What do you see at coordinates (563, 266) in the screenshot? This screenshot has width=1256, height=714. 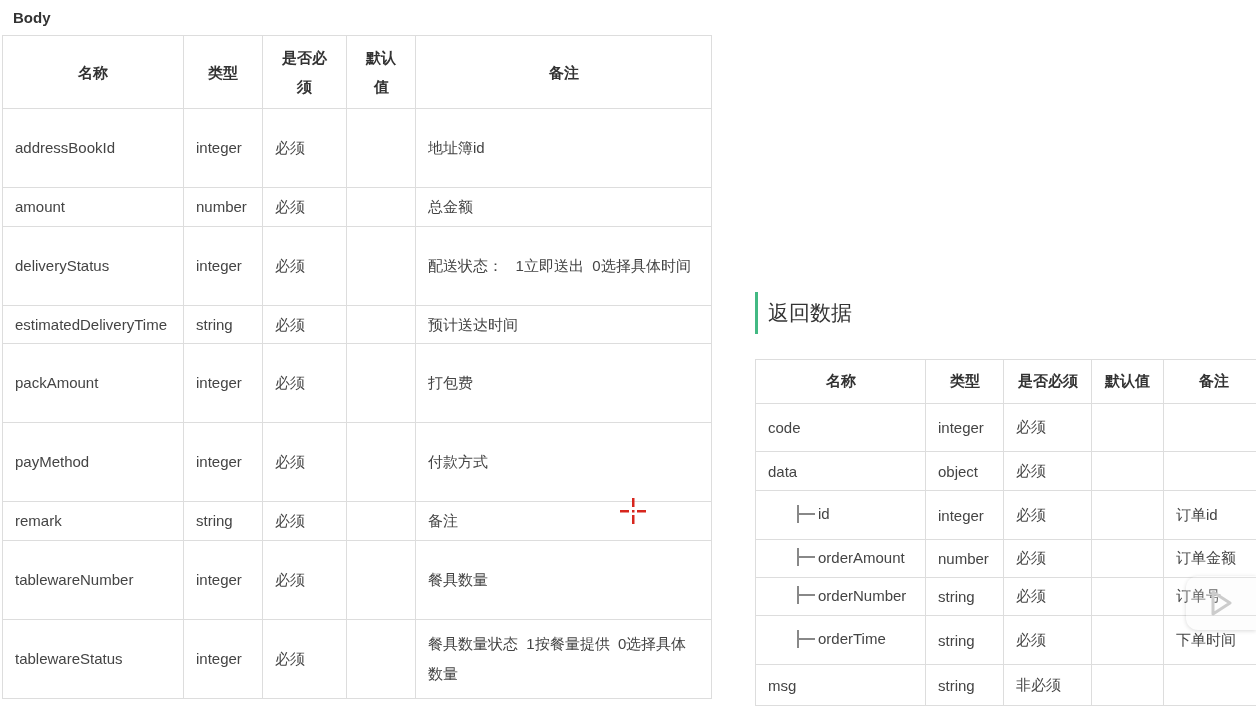 I see `table-cell: 配送状态： 1立即送出 0选择具体时间` at bounding box center [563, 266].